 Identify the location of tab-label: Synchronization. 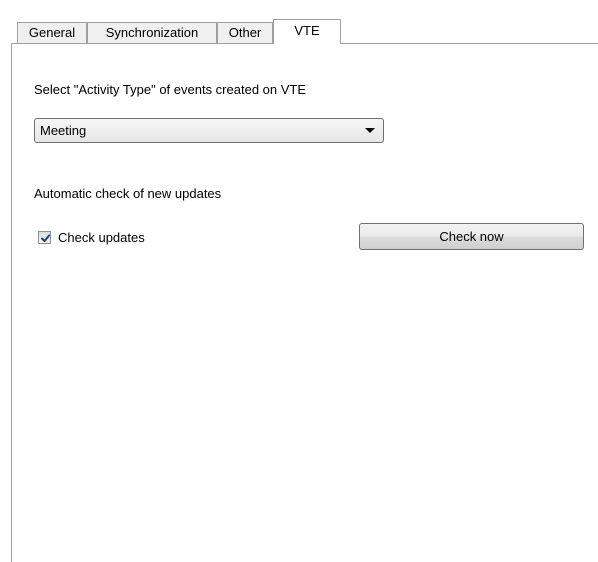
(152, 32).